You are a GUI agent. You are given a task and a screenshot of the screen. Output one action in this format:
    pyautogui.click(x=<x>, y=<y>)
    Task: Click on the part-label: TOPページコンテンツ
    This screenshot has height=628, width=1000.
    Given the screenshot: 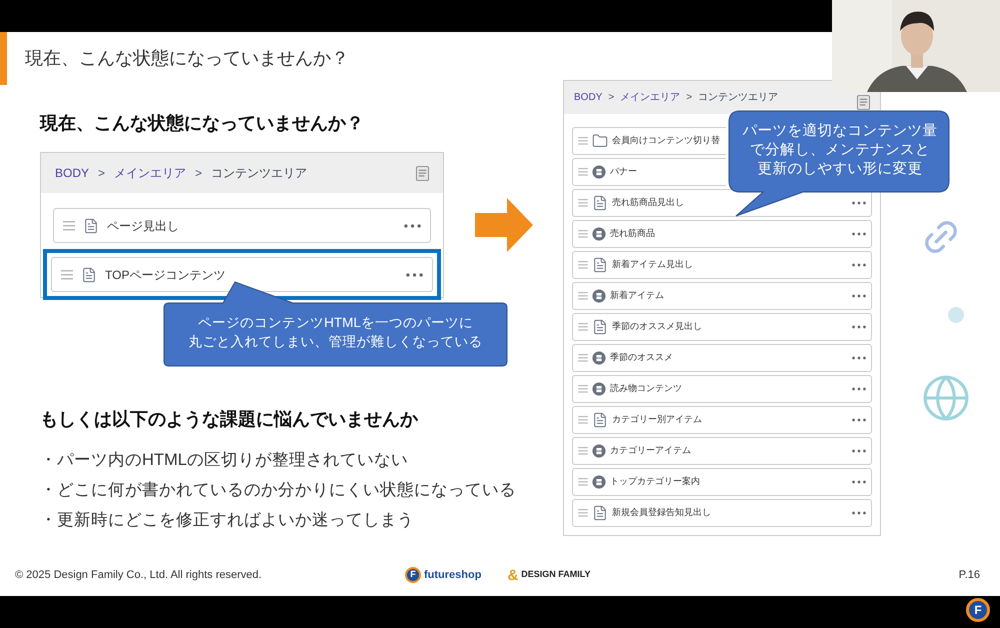 What is the action you would take?
    pyautogui.click(x=165, y=275)
    